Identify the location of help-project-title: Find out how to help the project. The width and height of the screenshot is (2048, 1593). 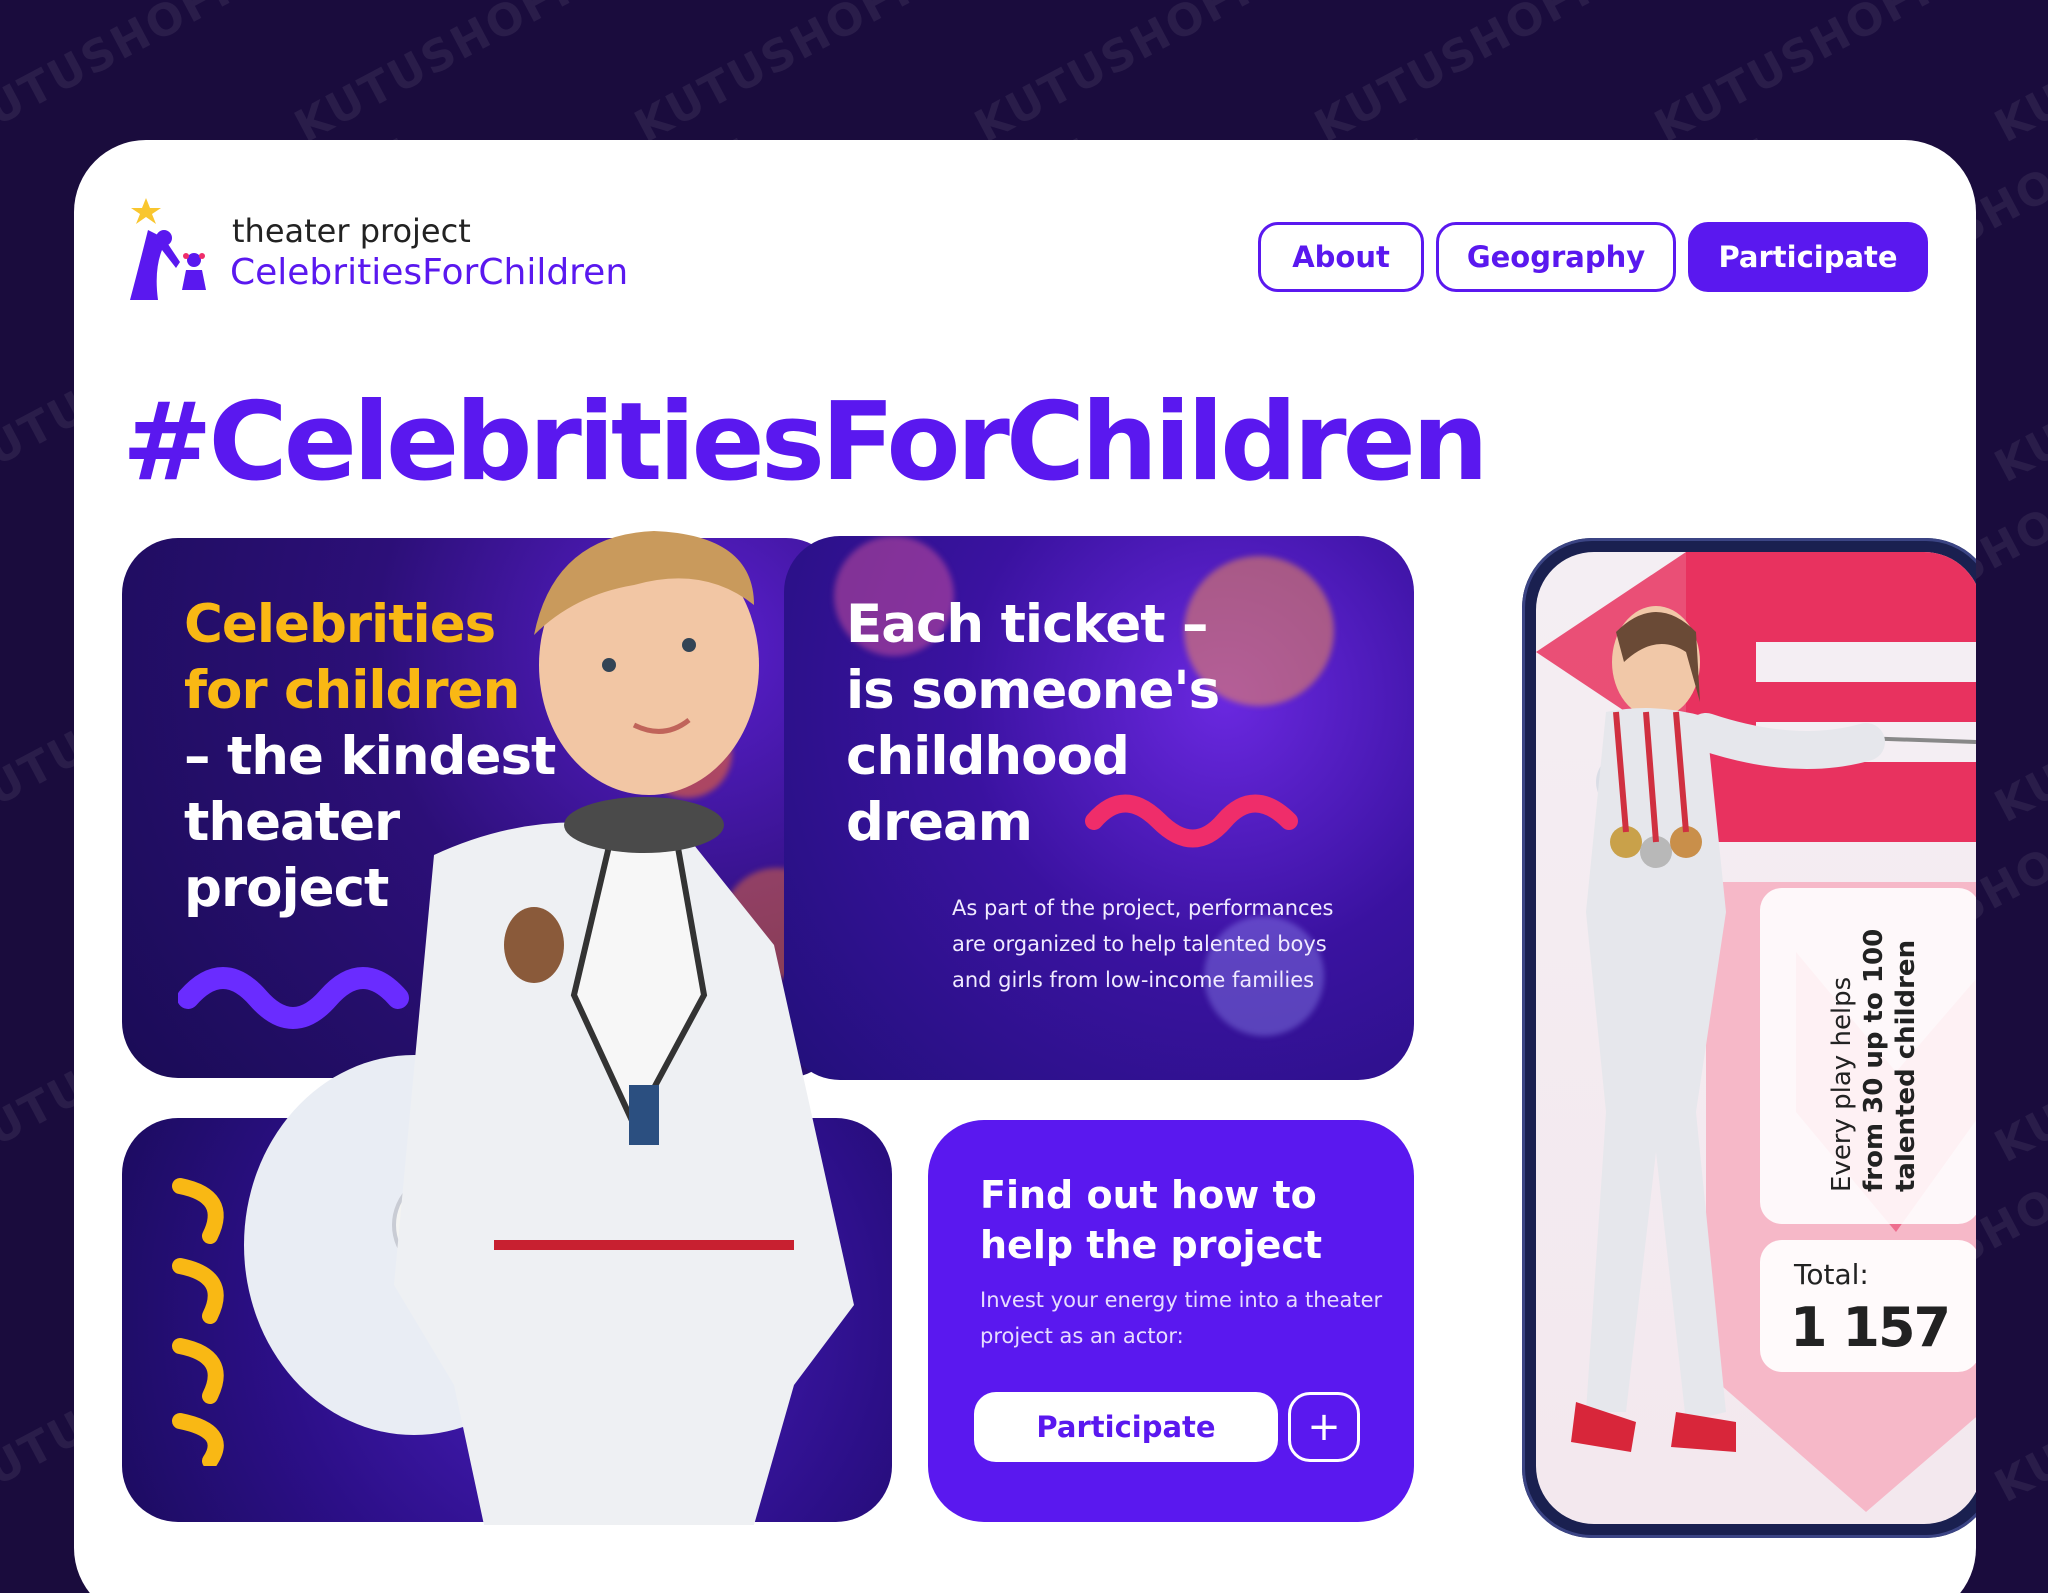
(1151, 1220).